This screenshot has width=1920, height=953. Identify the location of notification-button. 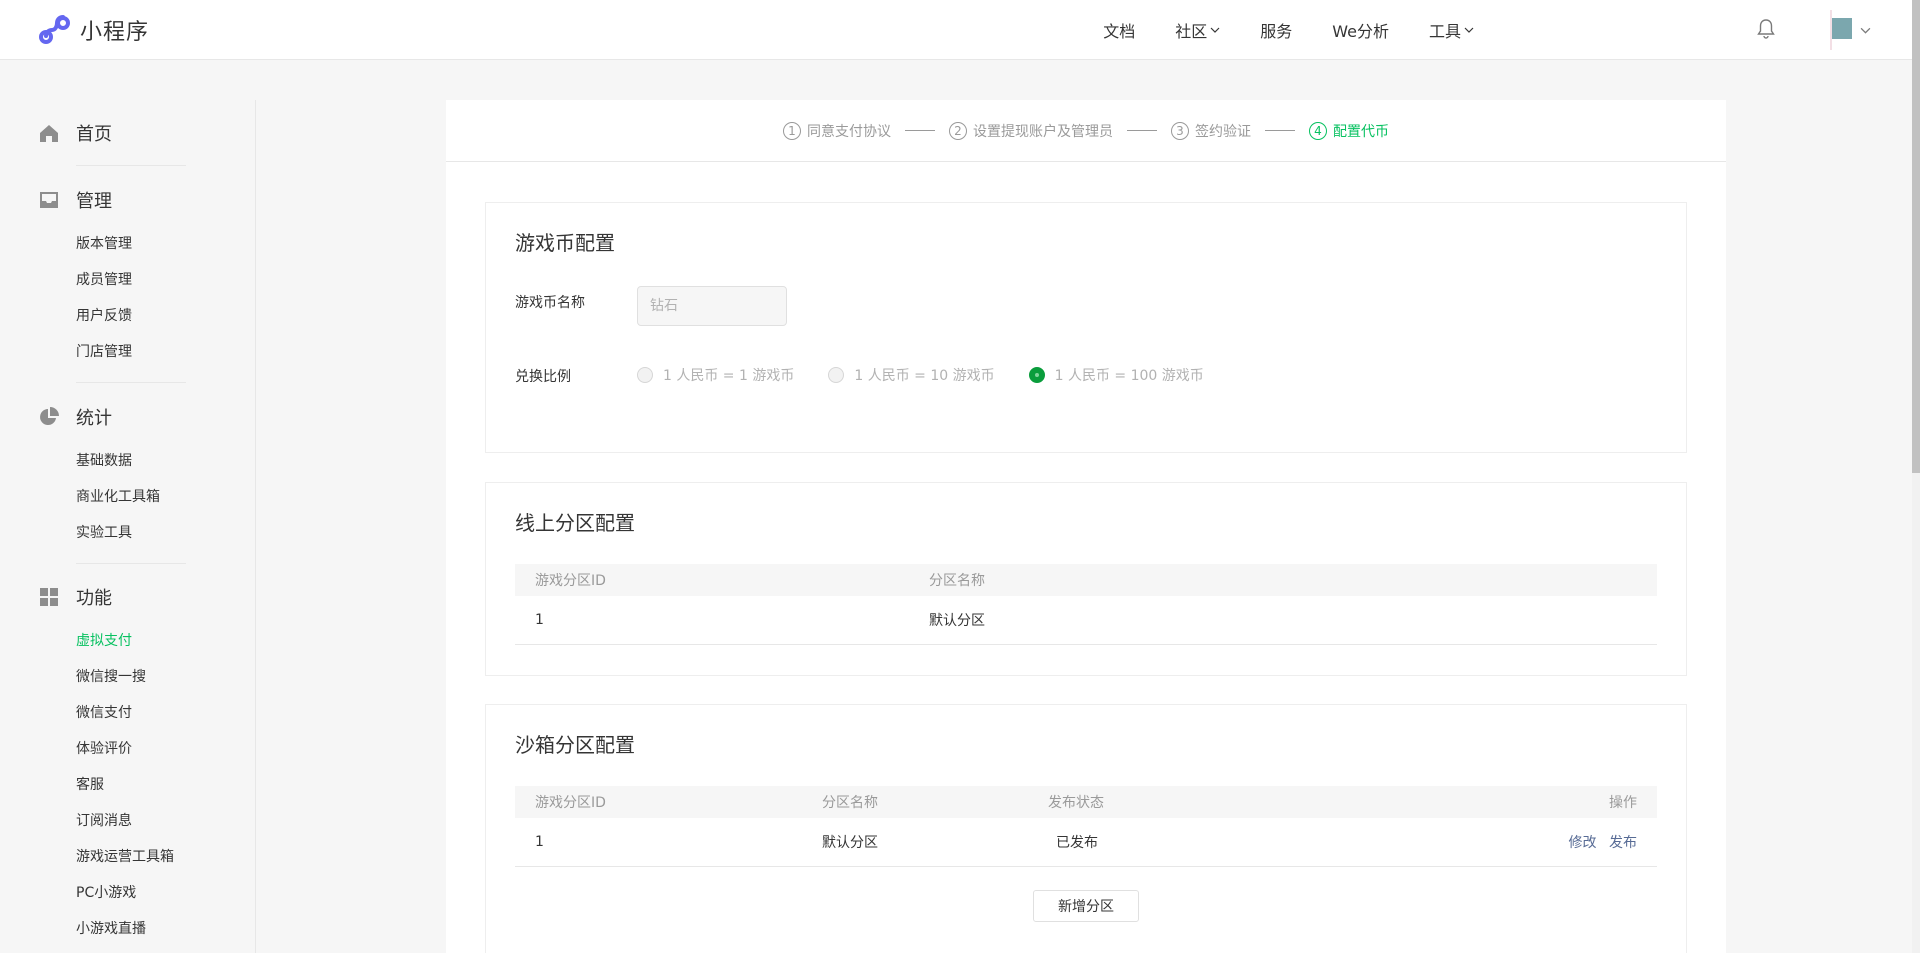
(1766, 31).